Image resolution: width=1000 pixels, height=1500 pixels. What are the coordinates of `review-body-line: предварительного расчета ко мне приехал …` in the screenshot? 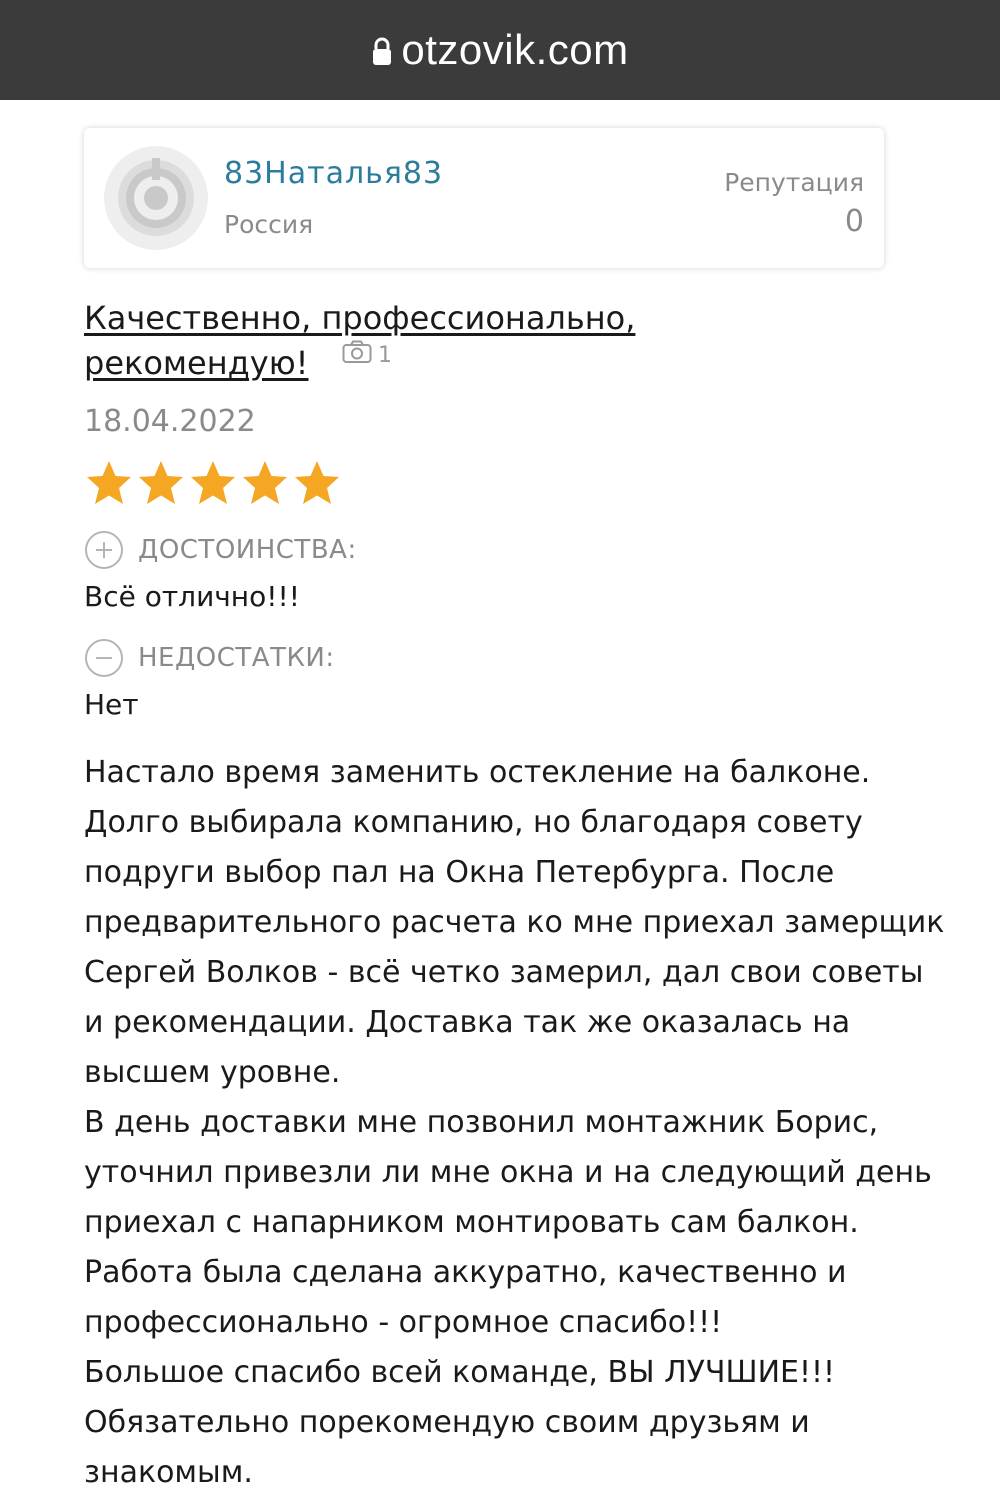 It's located at (514, 922).